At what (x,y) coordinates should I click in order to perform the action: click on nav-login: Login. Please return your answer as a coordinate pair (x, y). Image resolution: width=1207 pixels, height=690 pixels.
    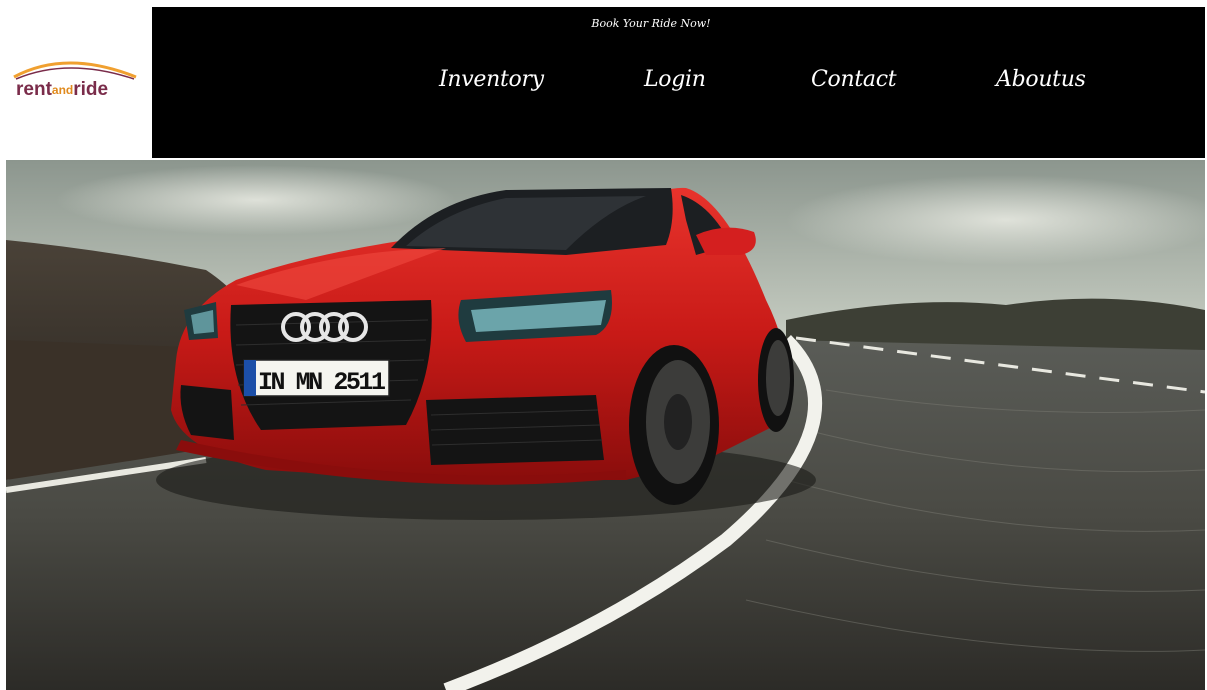
    Looking at the image, I should click on (675, 79).